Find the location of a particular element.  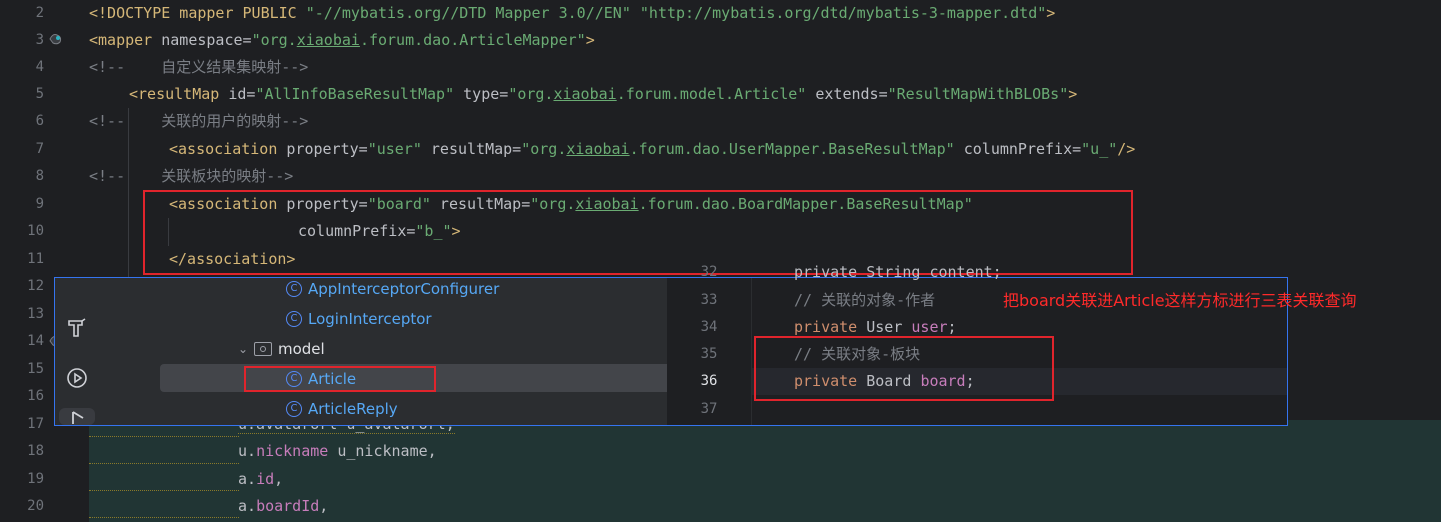

line-number: 13 is located at coordinates (22, 314).